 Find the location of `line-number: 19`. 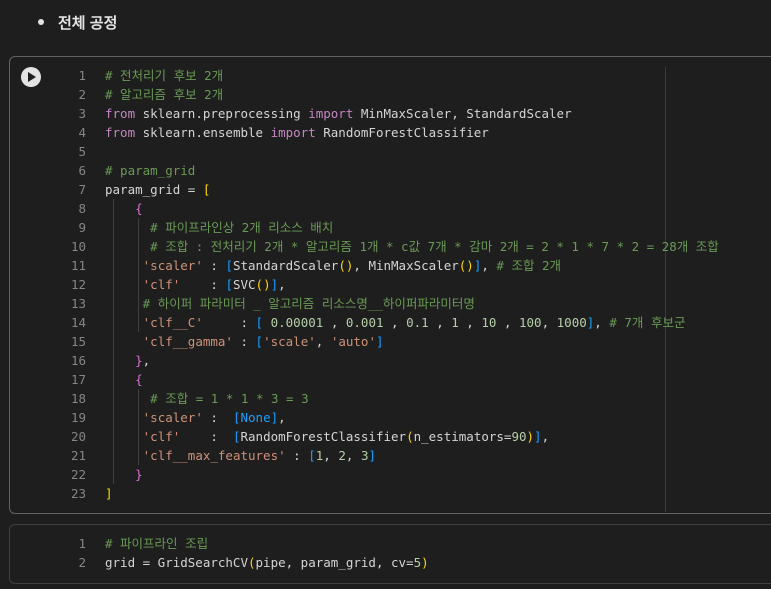

line-number: 19 is located at coordinates (78, 417).